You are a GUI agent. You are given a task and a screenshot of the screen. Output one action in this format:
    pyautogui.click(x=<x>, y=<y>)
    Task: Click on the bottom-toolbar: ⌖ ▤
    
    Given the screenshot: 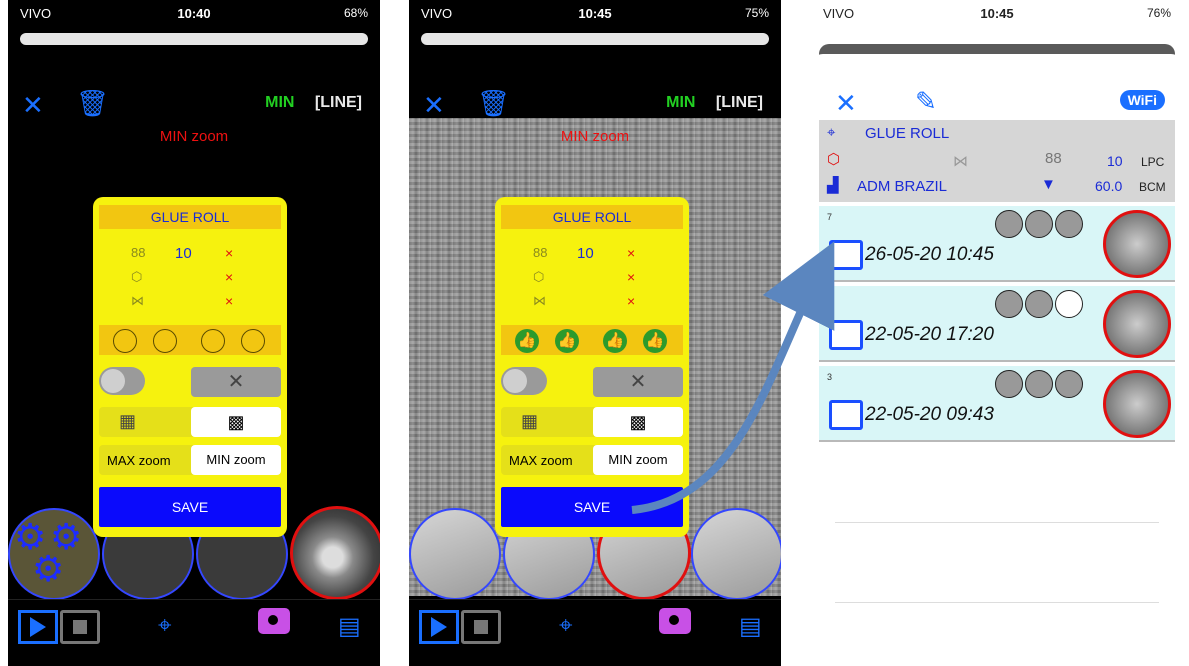 What is the action you would take?
    pyautogui.click(x=595, y=632)
    